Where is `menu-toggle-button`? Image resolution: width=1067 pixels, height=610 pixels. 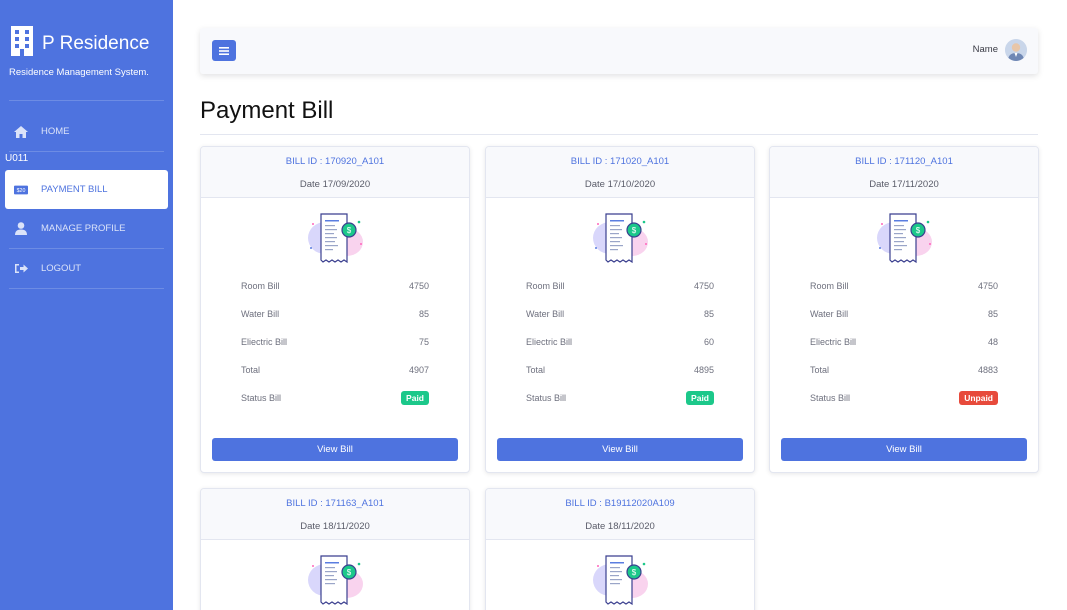 menu-toggle-button is located at coordinates (224, 50).